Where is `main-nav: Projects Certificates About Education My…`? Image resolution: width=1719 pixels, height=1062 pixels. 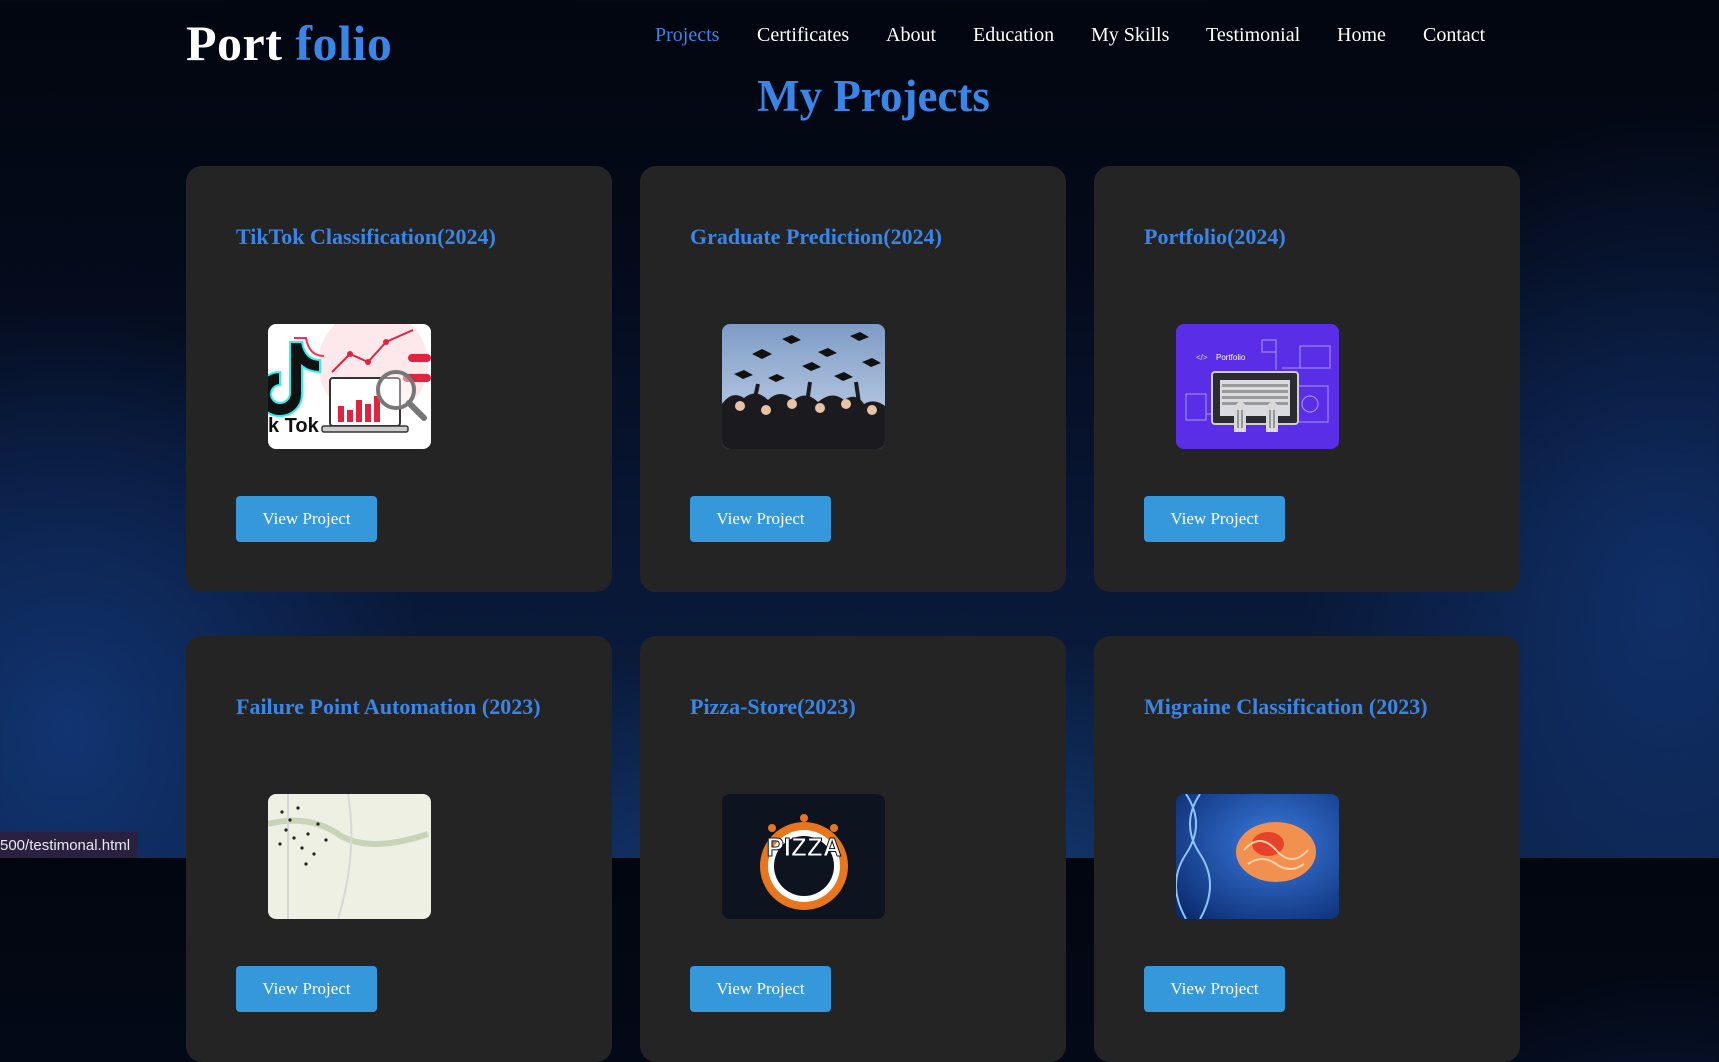
main-nav: Projects Certificates About Education My… is located at coordinates (859, 36).